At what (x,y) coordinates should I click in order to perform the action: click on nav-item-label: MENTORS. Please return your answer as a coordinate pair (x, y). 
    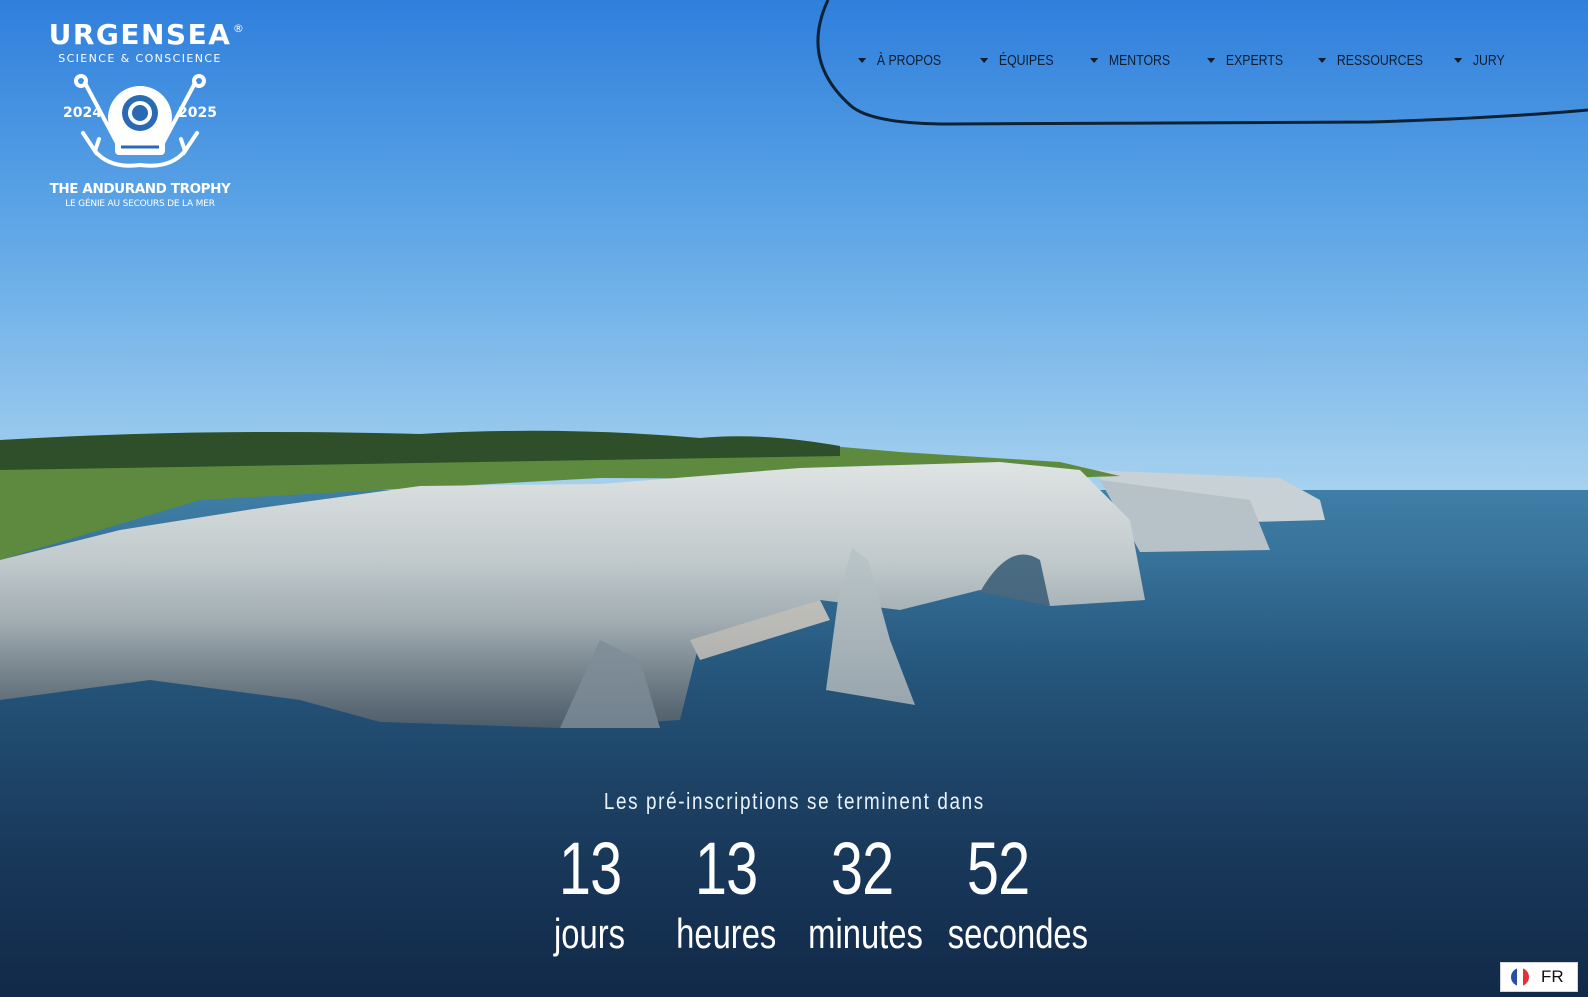
    Looking at the image, I should click on (1139, 60).